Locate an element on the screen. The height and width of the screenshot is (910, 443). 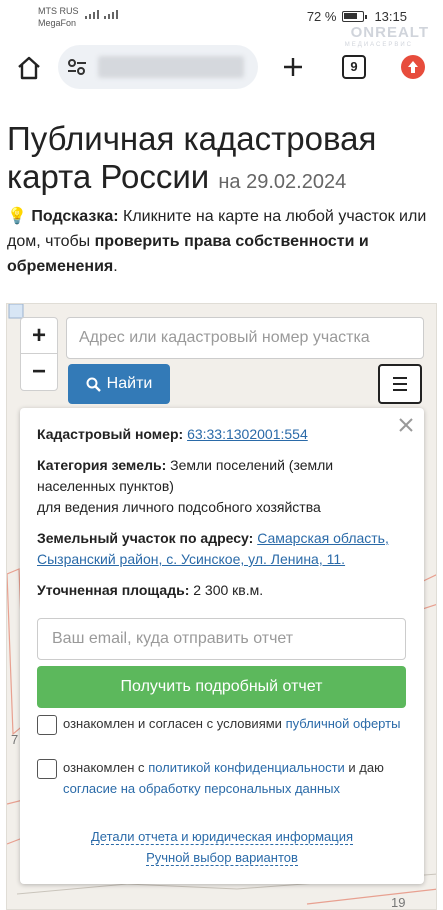
consent-2-text-a: ознакомлен с is located at coordinates (106, 767).